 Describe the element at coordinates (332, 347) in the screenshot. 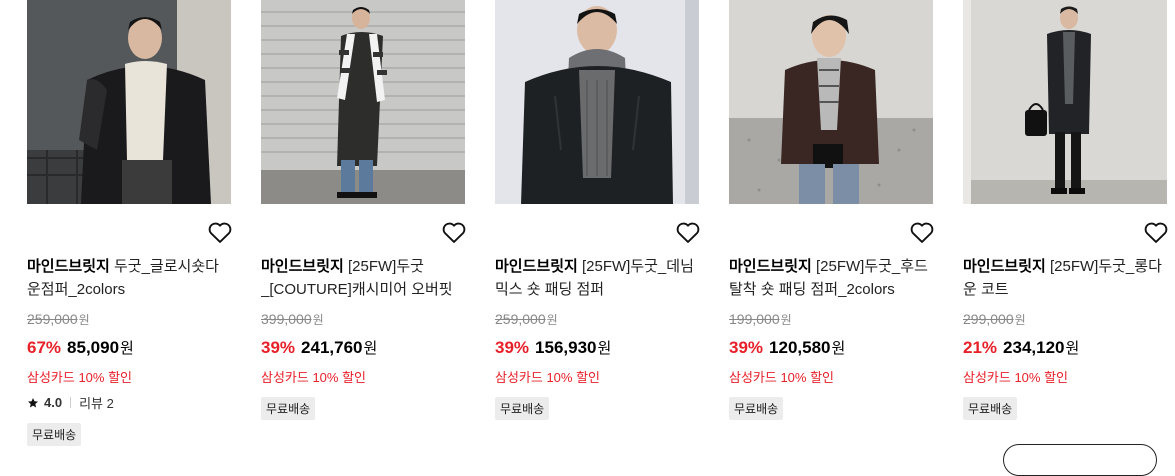

I see `sale-price-value: 241,760` at that location.